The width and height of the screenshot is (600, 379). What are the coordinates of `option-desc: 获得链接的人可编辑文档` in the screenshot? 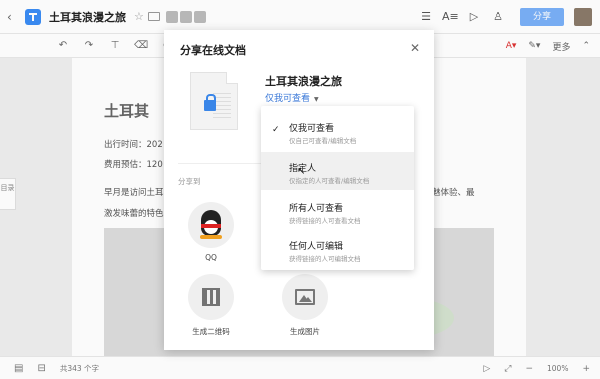 It's located at (325, 259).